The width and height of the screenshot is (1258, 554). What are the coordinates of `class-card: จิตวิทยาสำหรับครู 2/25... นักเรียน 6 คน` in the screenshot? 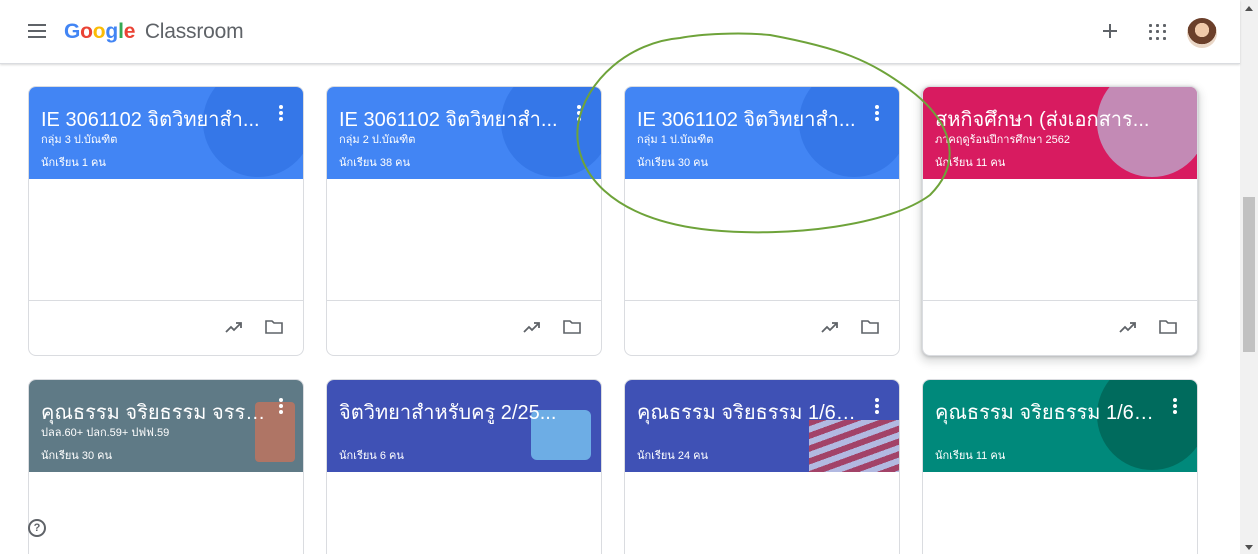 It's located at (464, 466).